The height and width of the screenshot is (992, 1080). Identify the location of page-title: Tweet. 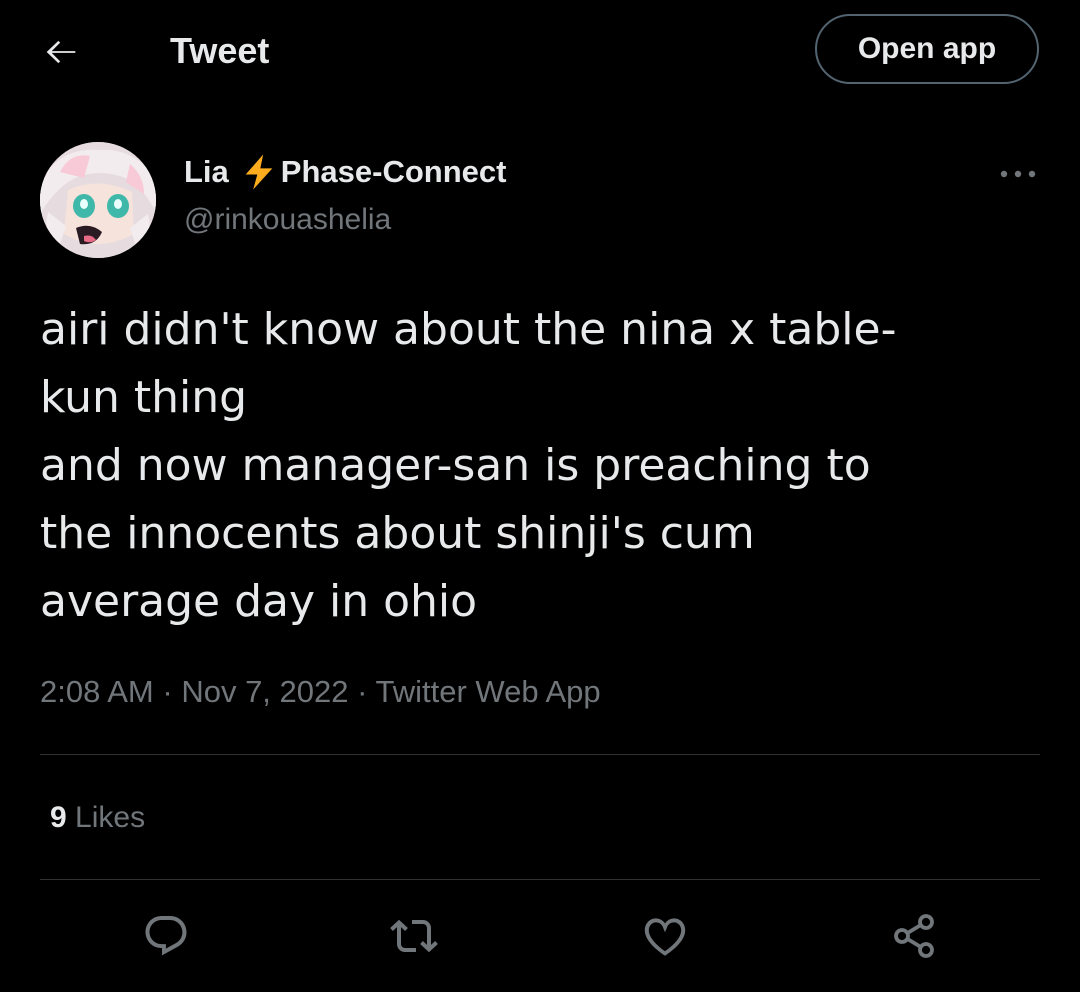
(220, 50).